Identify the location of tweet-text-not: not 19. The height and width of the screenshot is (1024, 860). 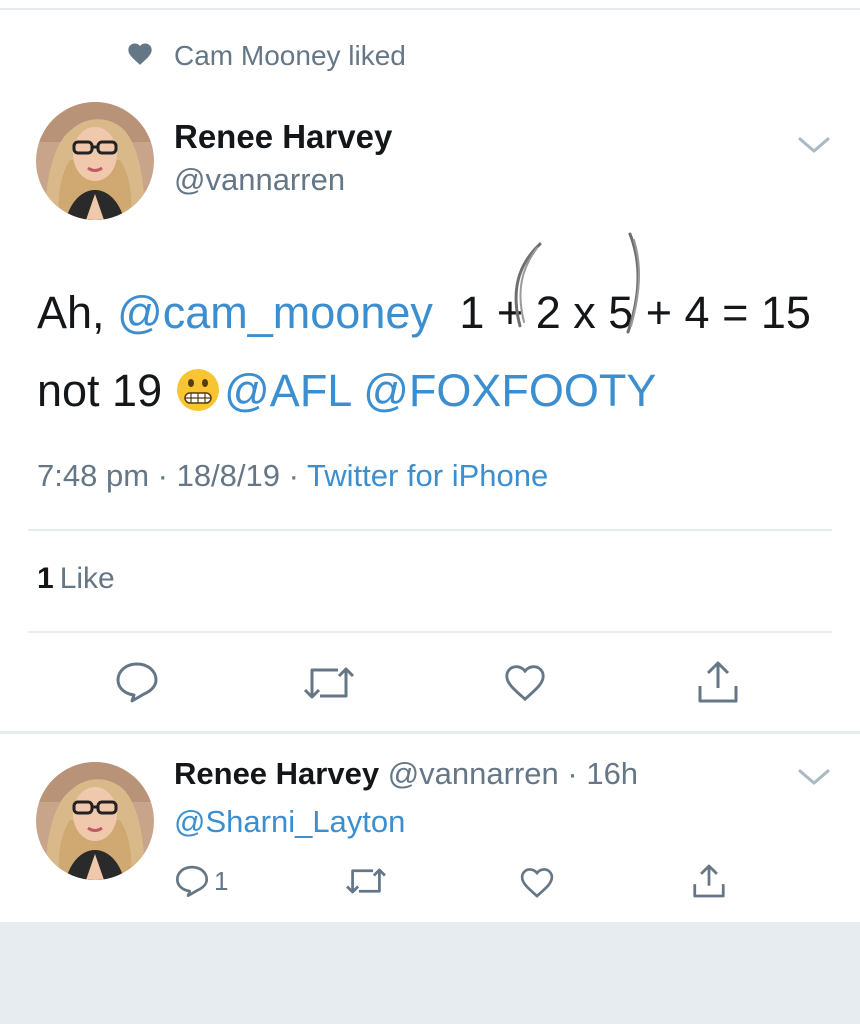
(100, 390).